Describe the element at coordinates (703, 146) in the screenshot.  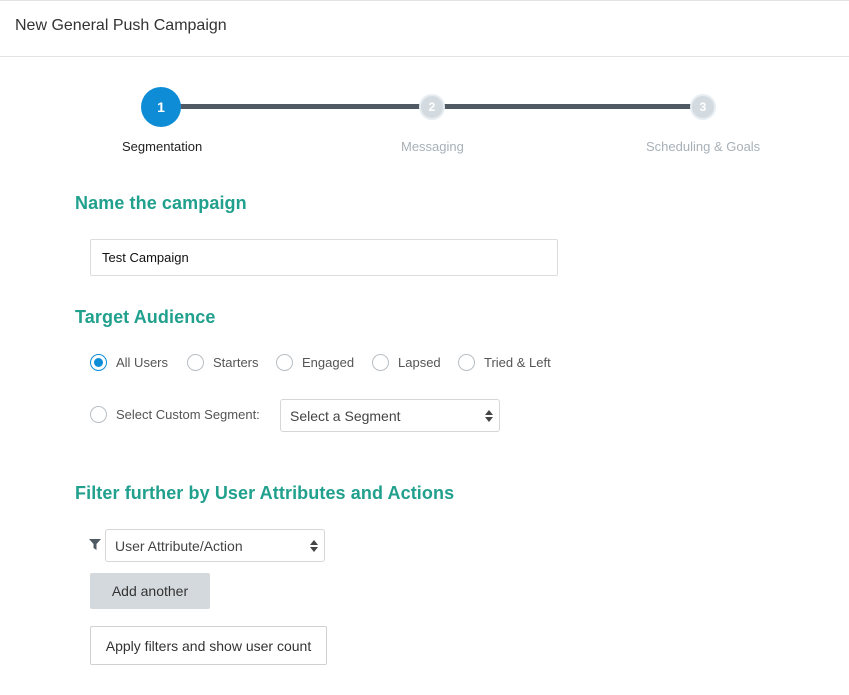
I see `step-3-label: Scheduling & Goals` at that location.